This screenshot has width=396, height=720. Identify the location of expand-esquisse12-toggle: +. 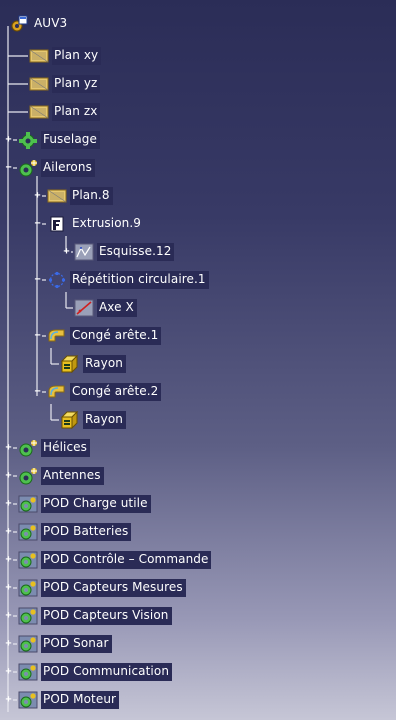
(66, 252).